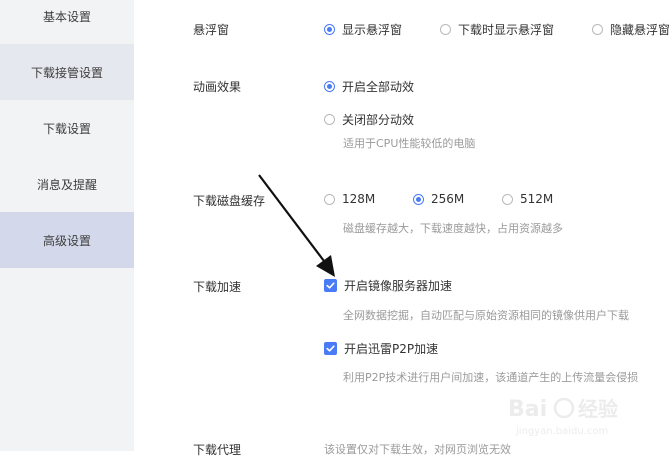 The height and width of the screenshot is (458, 669). I want to click on floating-window-hide-radio: 隐藏悬浮窗, so click(630, 29).